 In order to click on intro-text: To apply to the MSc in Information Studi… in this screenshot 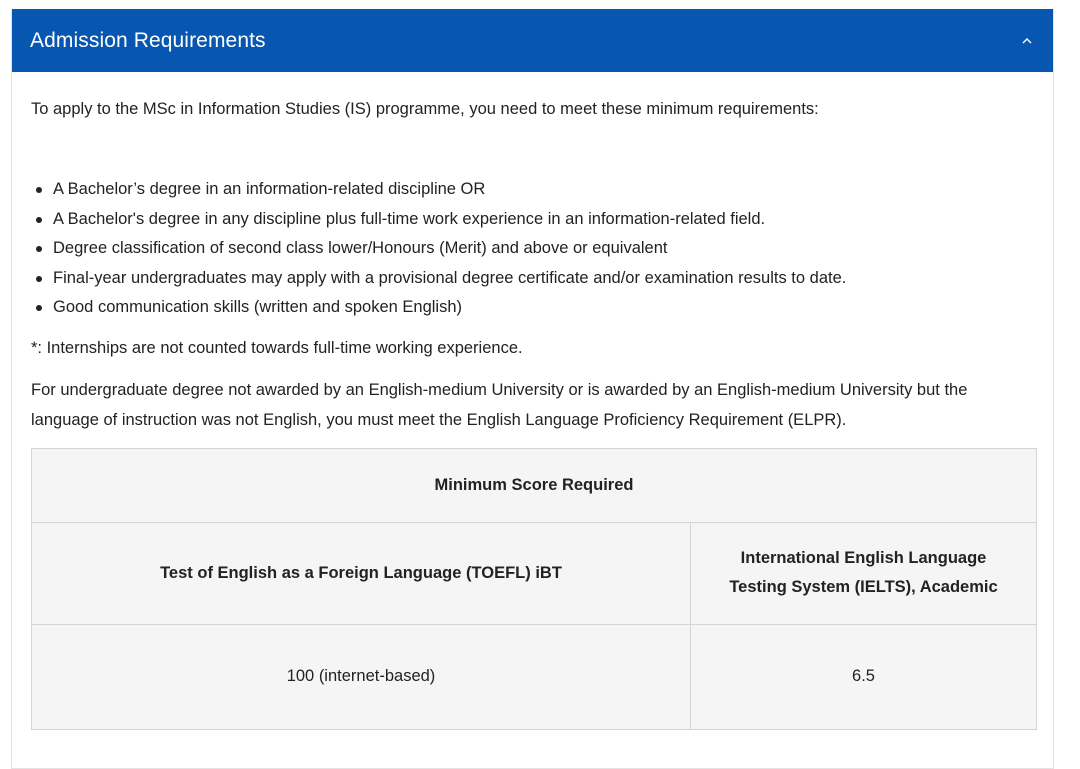, I will do `click(425, 109)`.